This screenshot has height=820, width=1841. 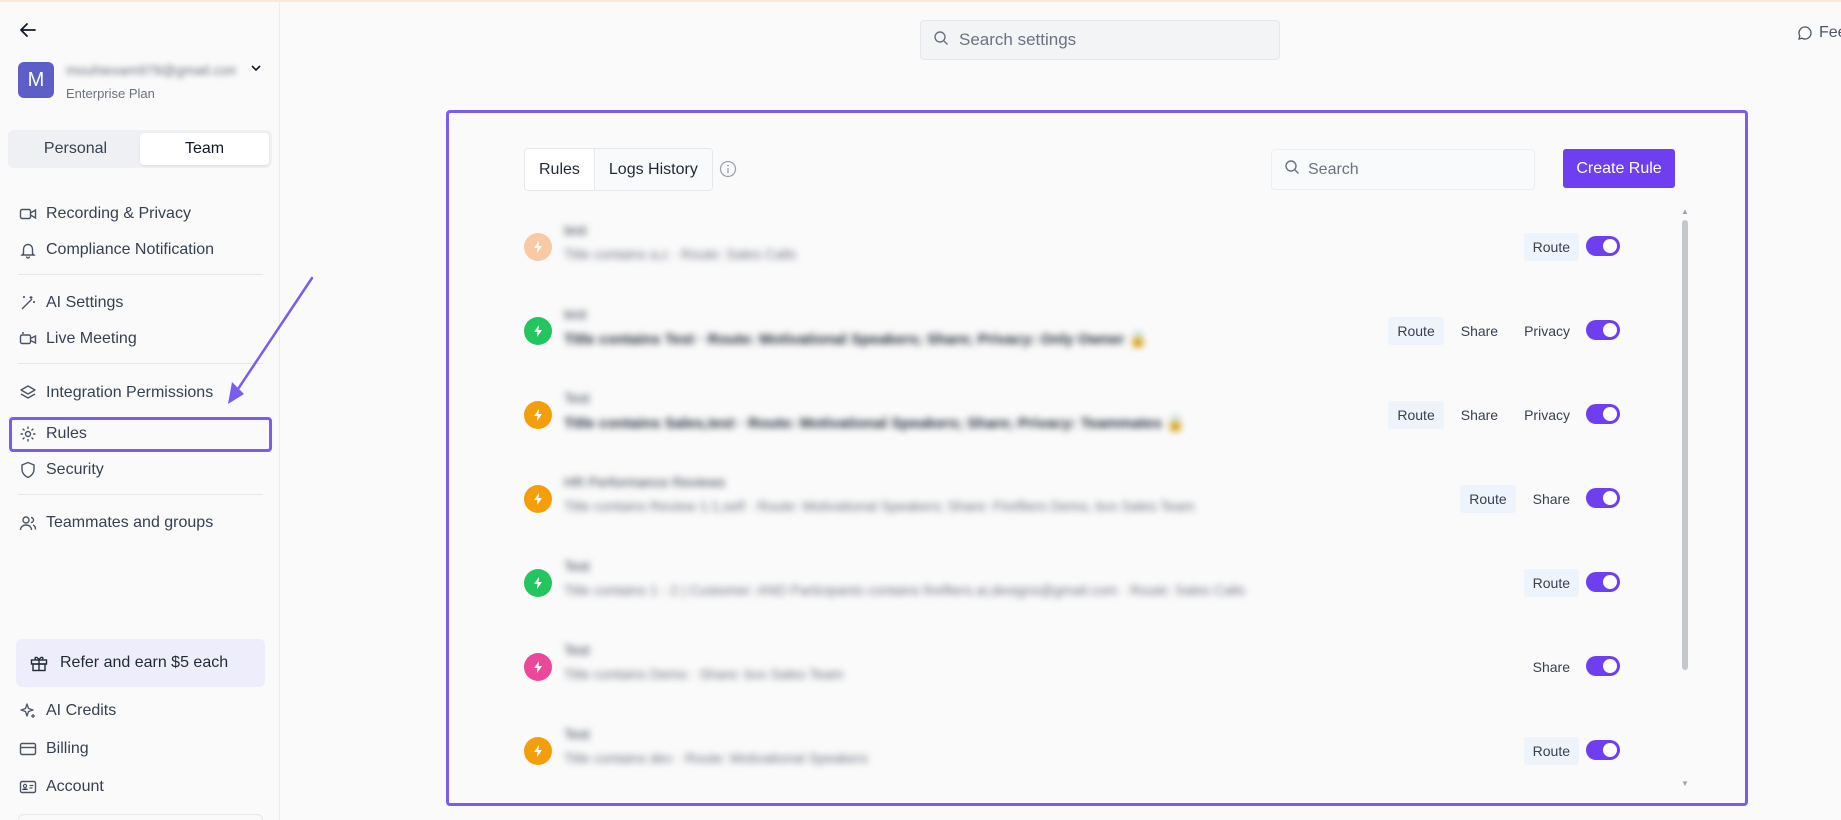 I want to click on pointer-arrow-icon, so click(x=271, y=340).